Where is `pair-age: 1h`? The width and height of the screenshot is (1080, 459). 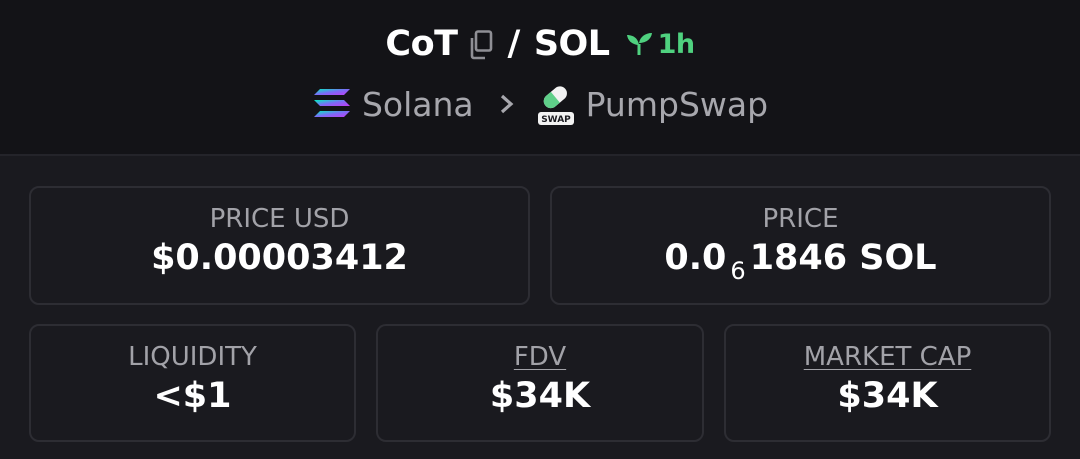 pair-age: 1h is located at coordinates (676, 44).